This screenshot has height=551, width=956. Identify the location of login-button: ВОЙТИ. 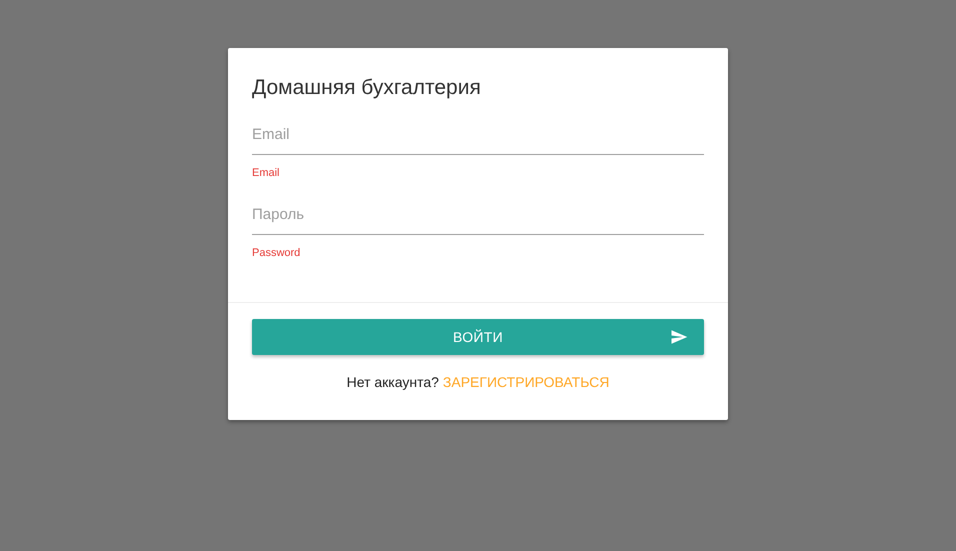
(478, 337).